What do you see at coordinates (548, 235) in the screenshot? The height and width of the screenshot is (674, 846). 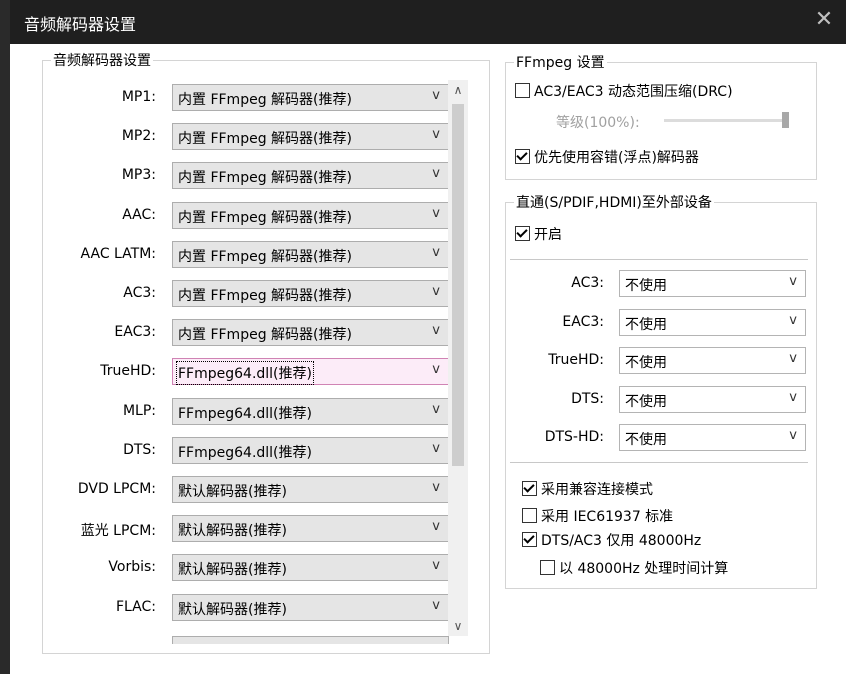 I see `enable-label: 开启` at bounding box center [548, 235].